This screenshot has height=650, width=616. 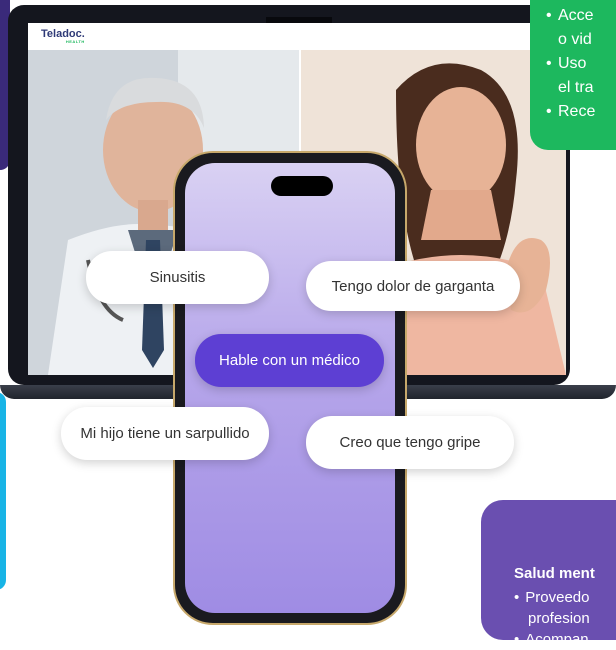 What do you see at coordinates (576, 87) in the screenshot?
I see `list-item: el tra` at bounding box center [576, 87].